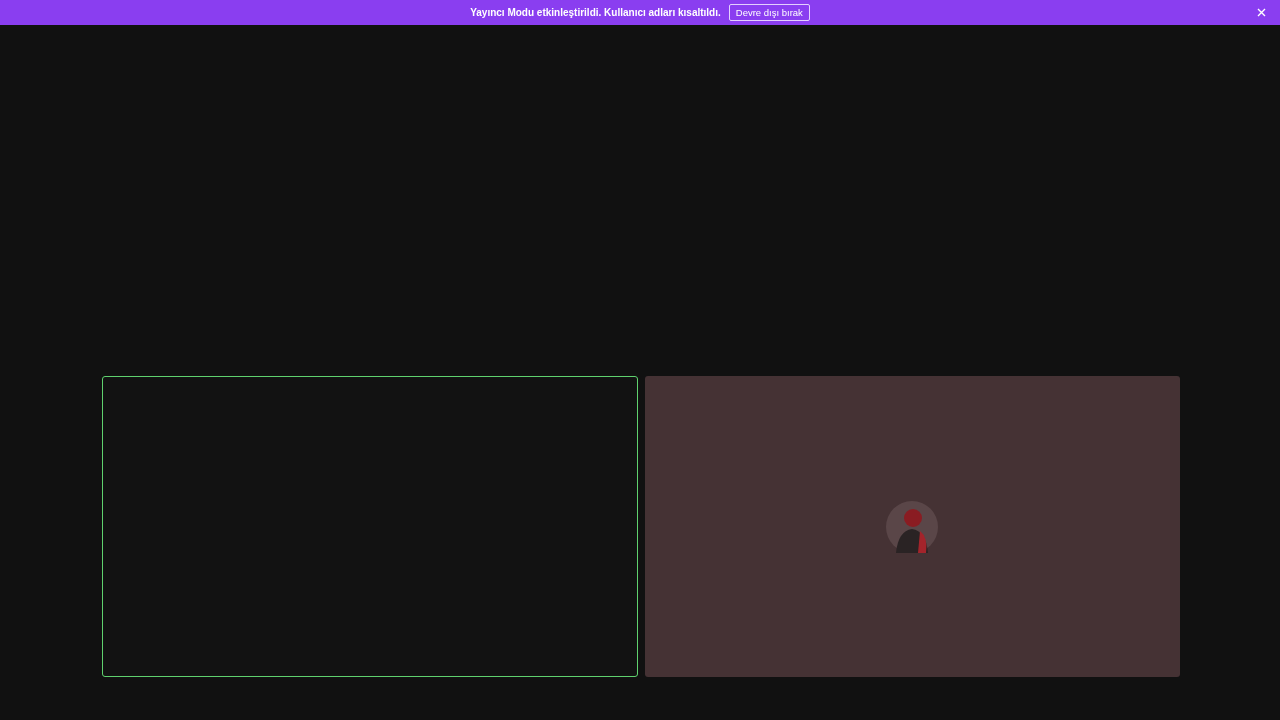 Image resolution: width=1280 pixels, height=720 pixels. I want to click on close-icon, so click(1261, 12).